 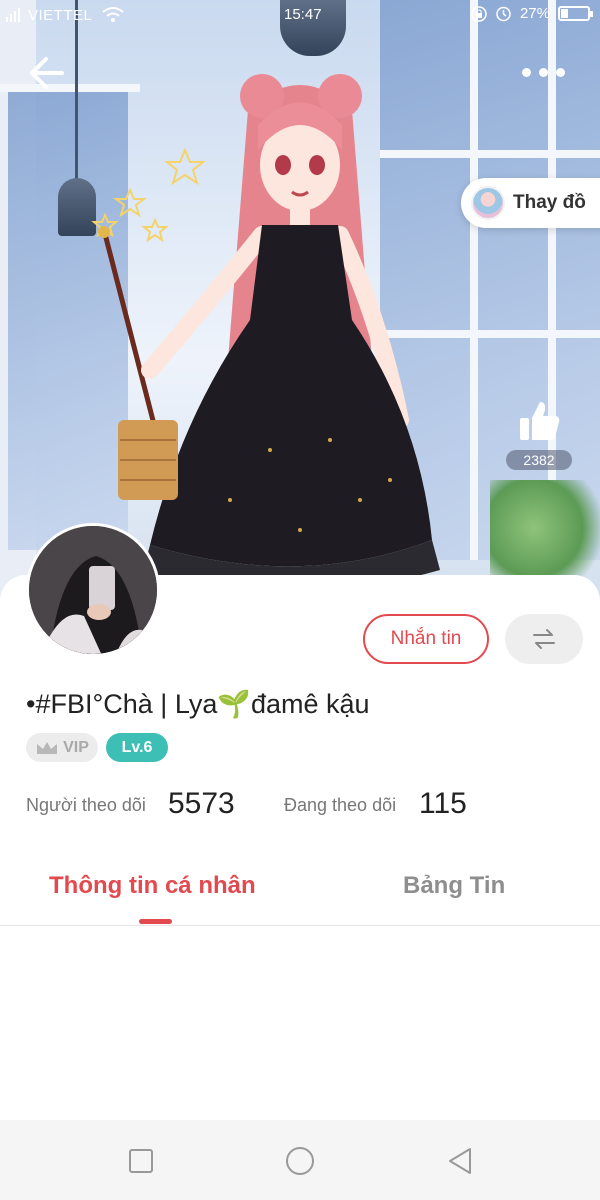 I want to click on like-widget: 2382, so click(x=539, y=434).